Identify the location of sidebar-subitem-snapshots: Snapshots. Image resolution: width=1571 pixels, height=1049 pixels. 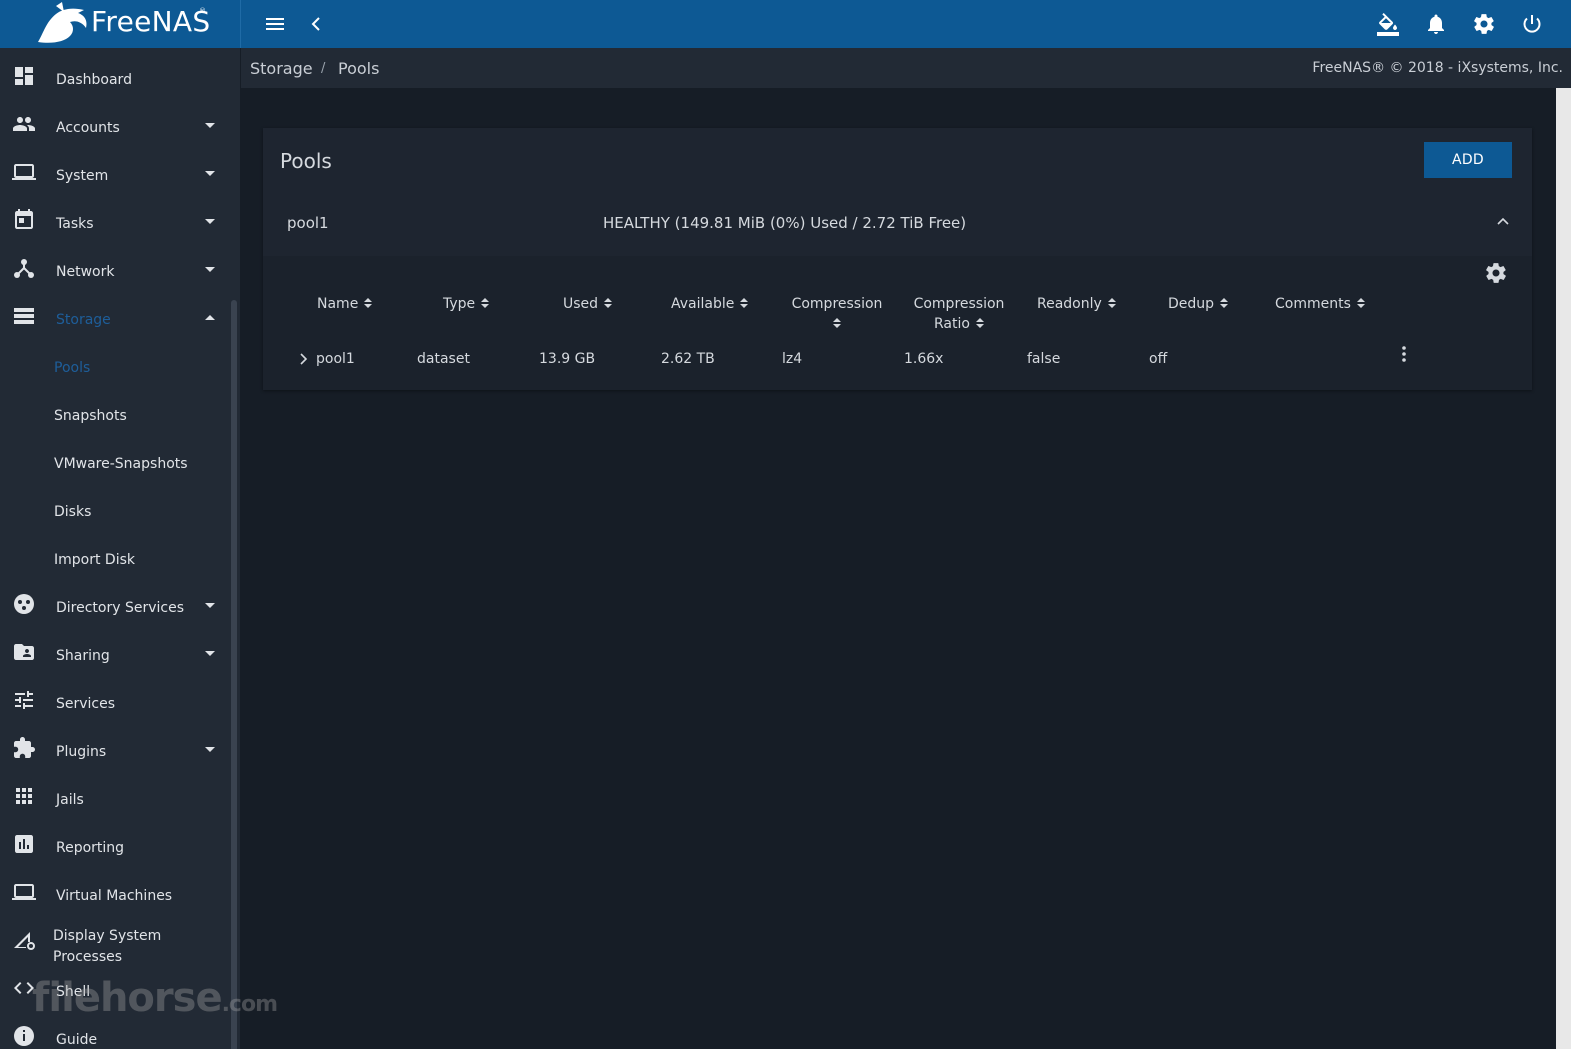
(115, 412).